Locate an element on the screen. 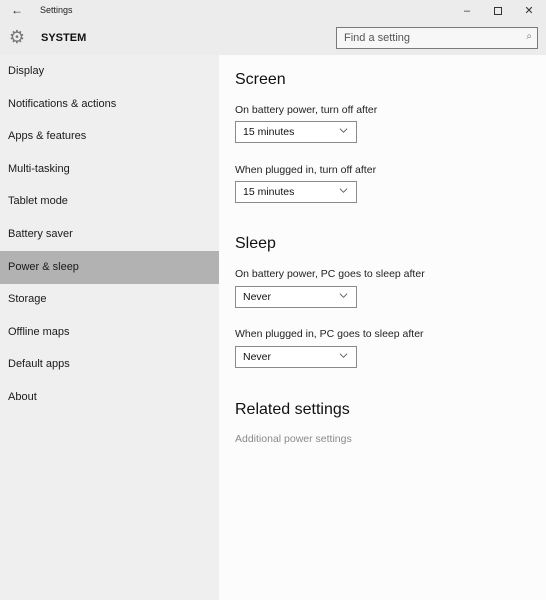 Image resolution: width=546 pixels, height=600 pixels. back-arrow-icon: ← is located at coordinates (17, 10).